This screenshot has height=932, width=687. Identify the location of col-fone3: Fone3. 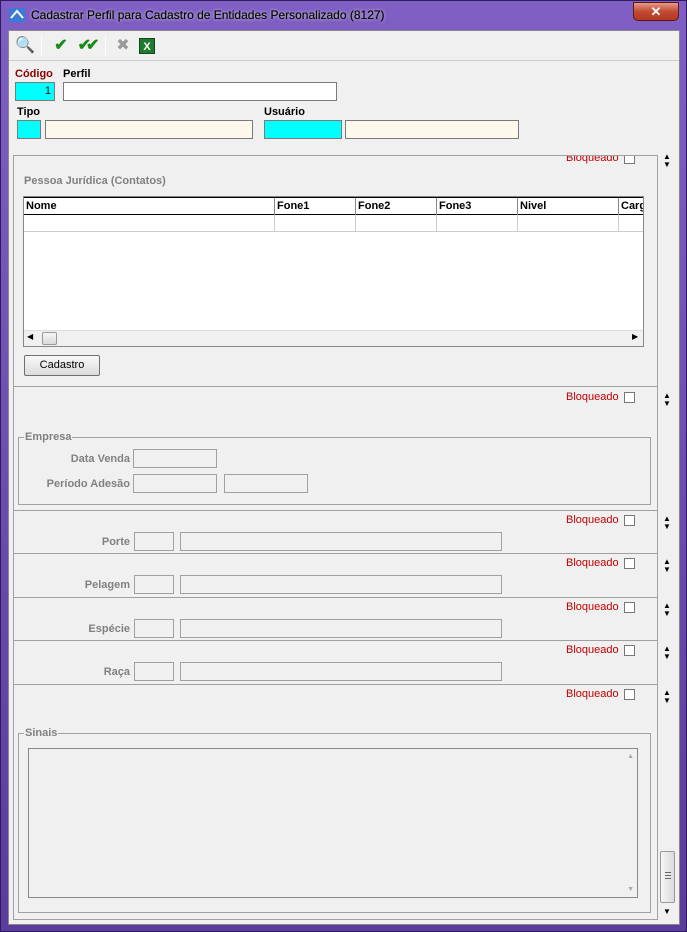
(477, 206).